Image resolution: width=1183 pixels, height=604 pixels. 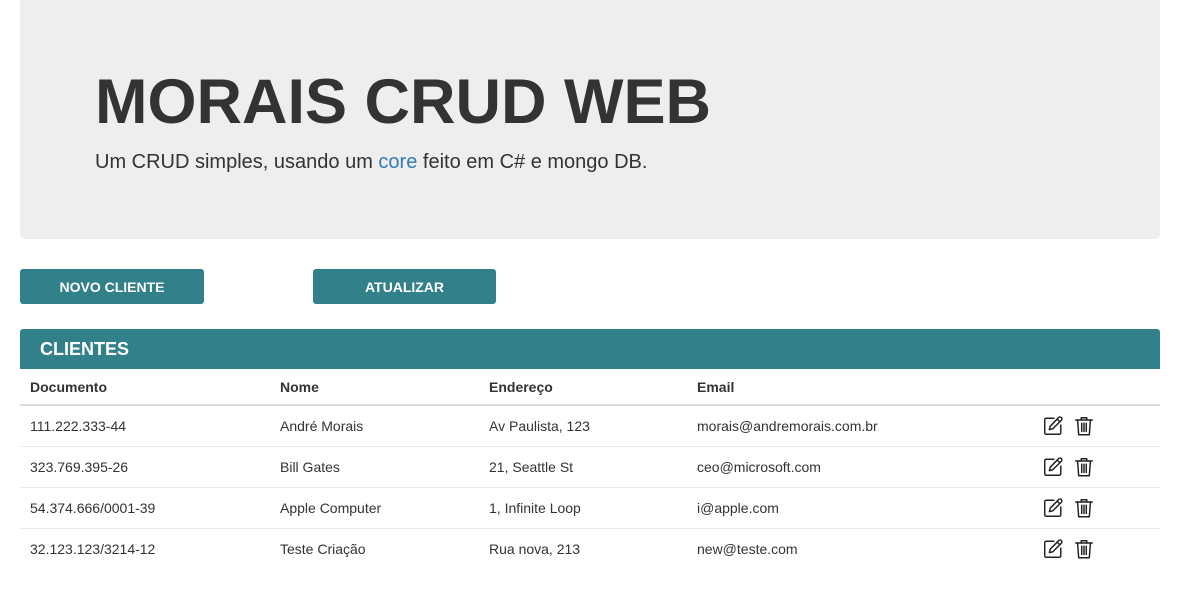 I want to click on new-client-button: NOVO CLIENTE, so click(x=112, y=286).